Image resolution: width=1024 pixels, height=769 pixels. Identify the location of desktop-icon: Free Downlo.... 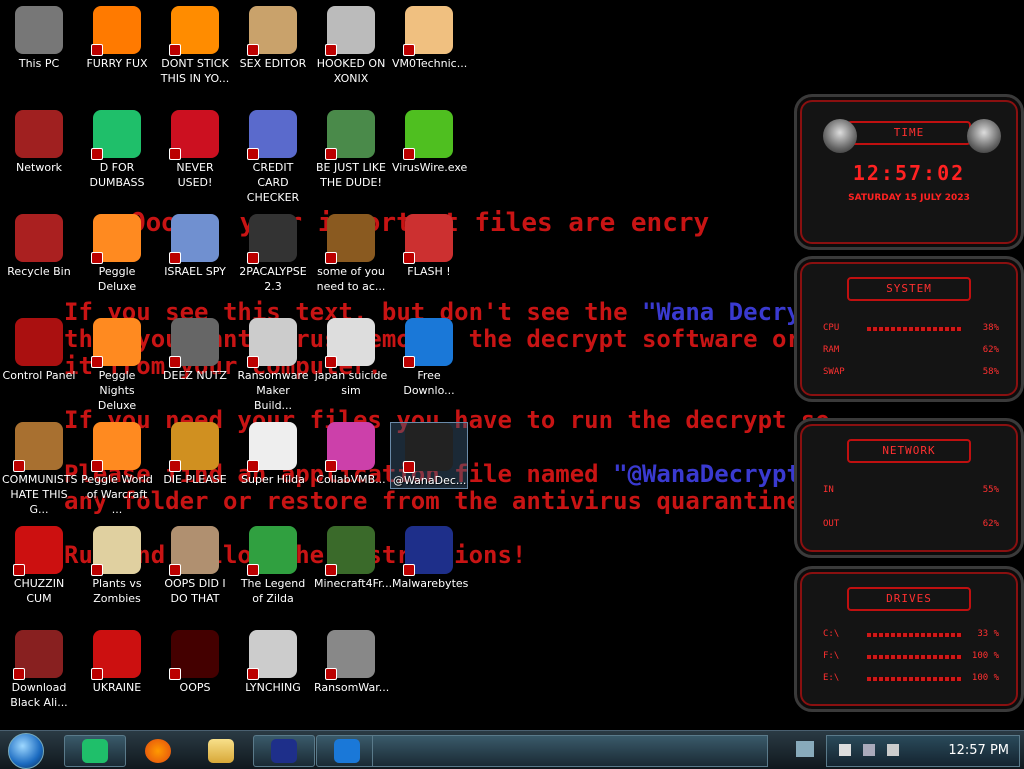
(429, 358).